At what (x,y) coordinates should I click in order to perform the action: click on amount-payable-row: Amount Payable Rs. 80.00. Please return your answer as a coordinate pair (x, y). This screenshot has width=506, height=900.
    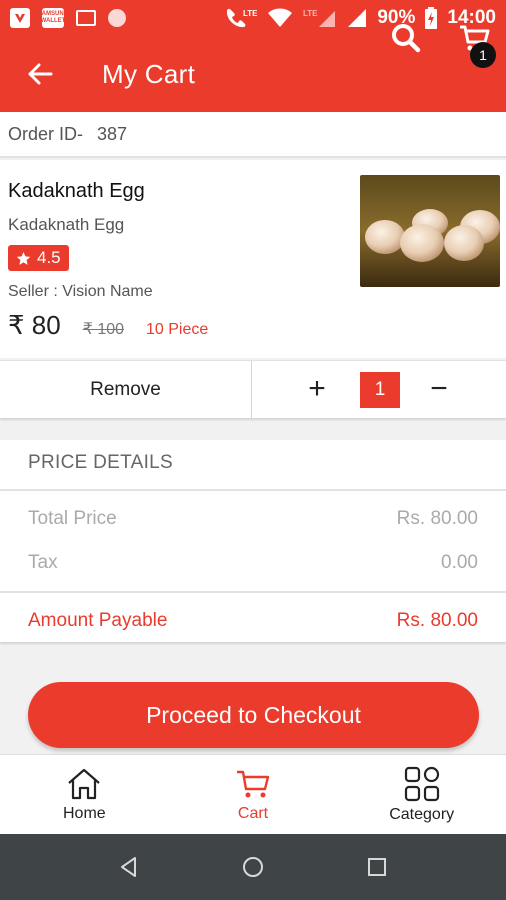
    Looking at the image, I should click on (253, 621).